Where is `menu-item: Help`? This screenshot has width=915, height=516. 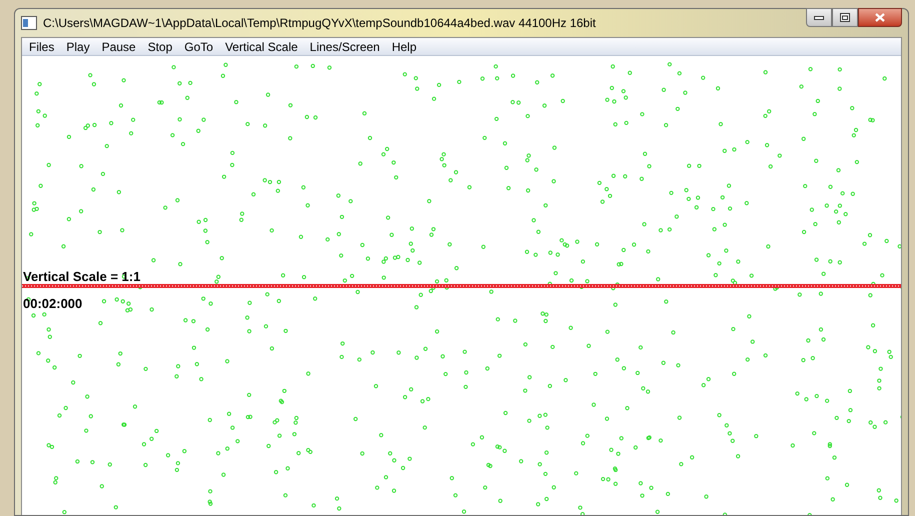 menu-item: Help is located at coordinates (404, 47).